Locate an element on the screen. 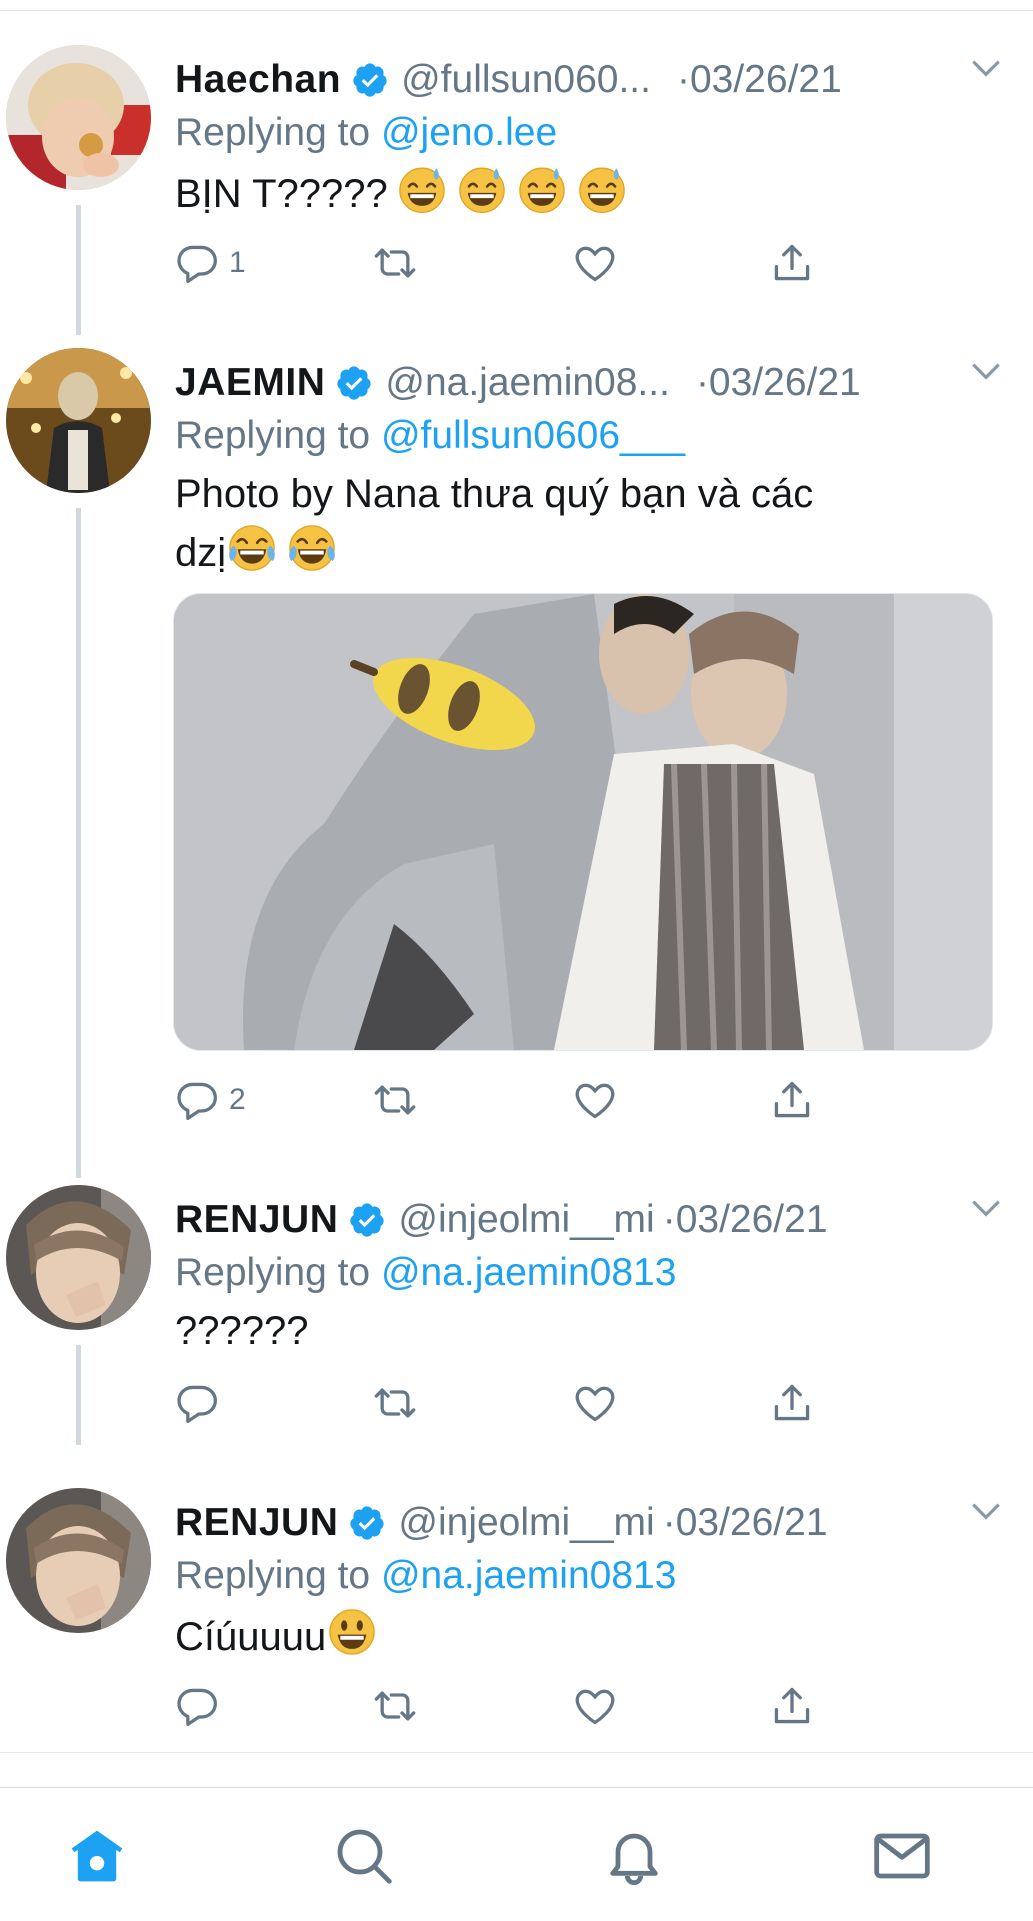  tweet-header: JAEMIN @na.jaemin08... ·03/26/21 is located at coordinates (594, 383).